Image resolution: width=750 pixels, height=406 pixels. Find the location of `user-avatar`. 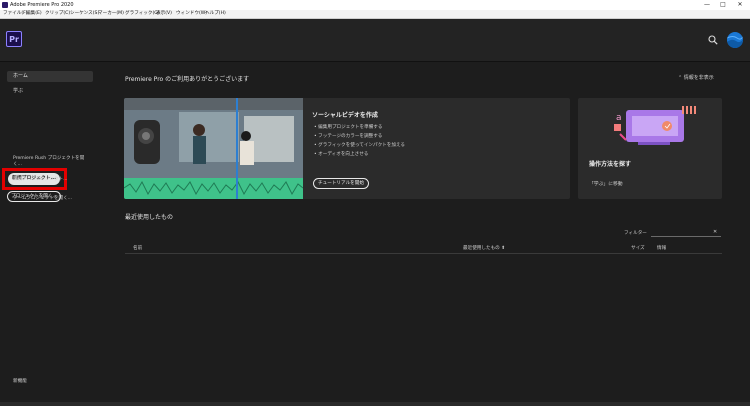

user-avatar is located at coordinates (735, 40).